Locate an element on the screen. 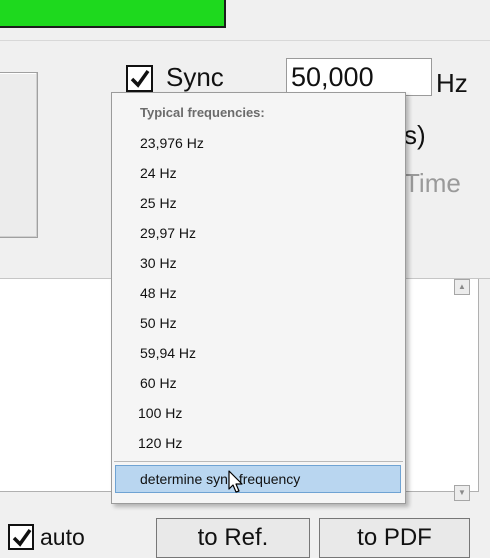 The image size is (490, 558). seconds-label: s) is located at coordinates (415, 135).